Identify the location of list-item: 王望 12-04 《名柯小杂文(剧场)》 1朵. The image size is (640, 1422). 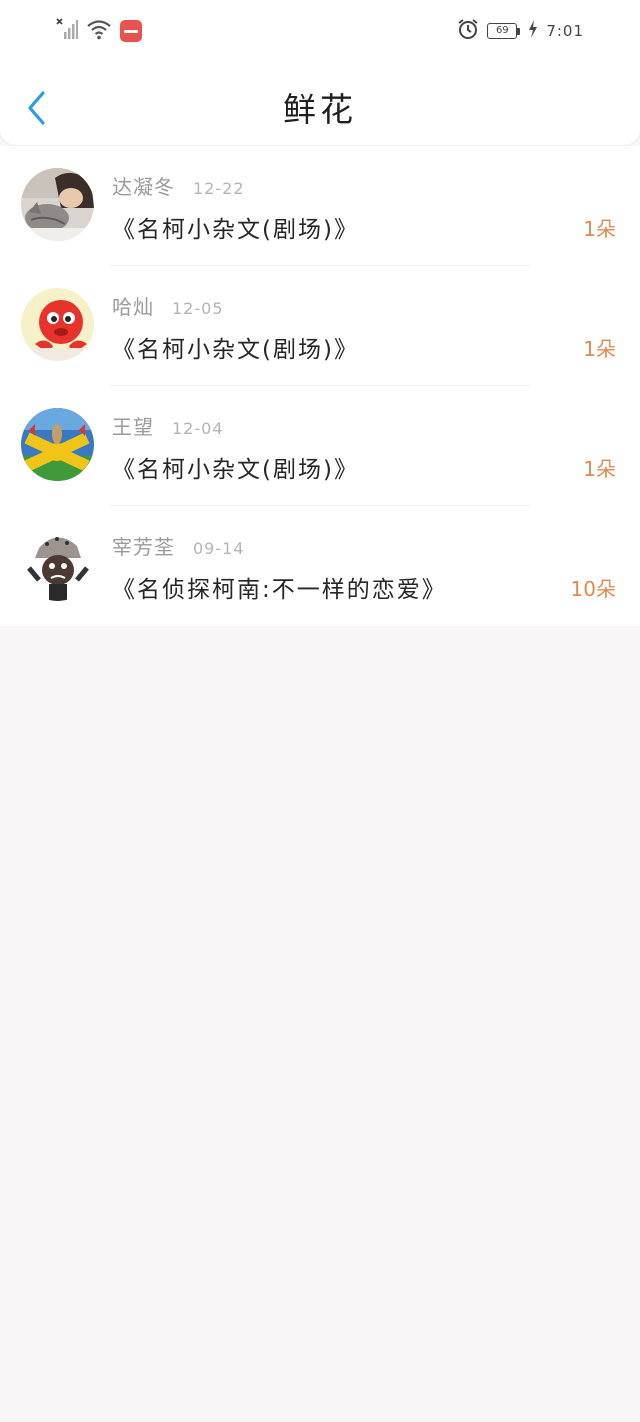
(320, 446).